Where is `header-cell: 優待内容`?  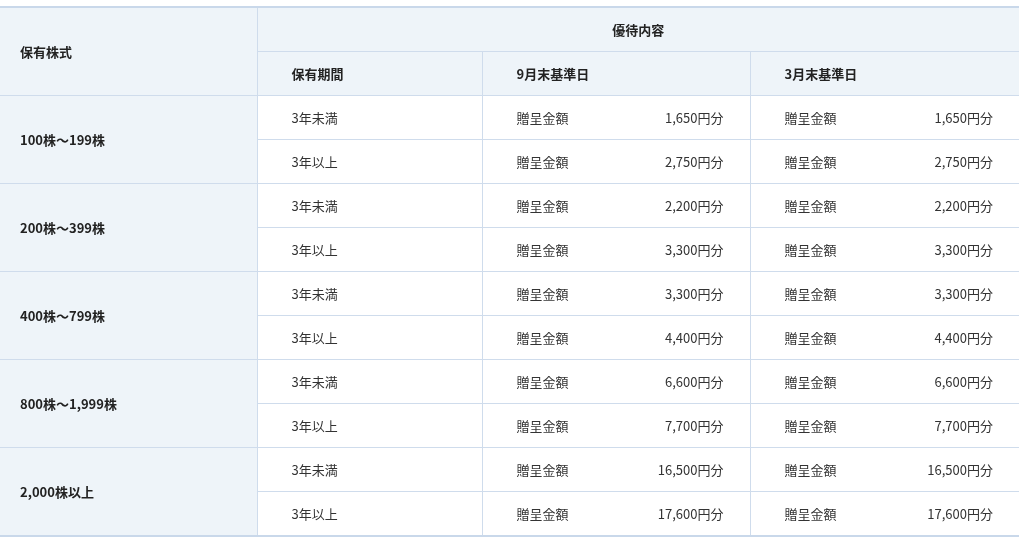 header-cell: 優待内容 is located at coordinates (638, 29).